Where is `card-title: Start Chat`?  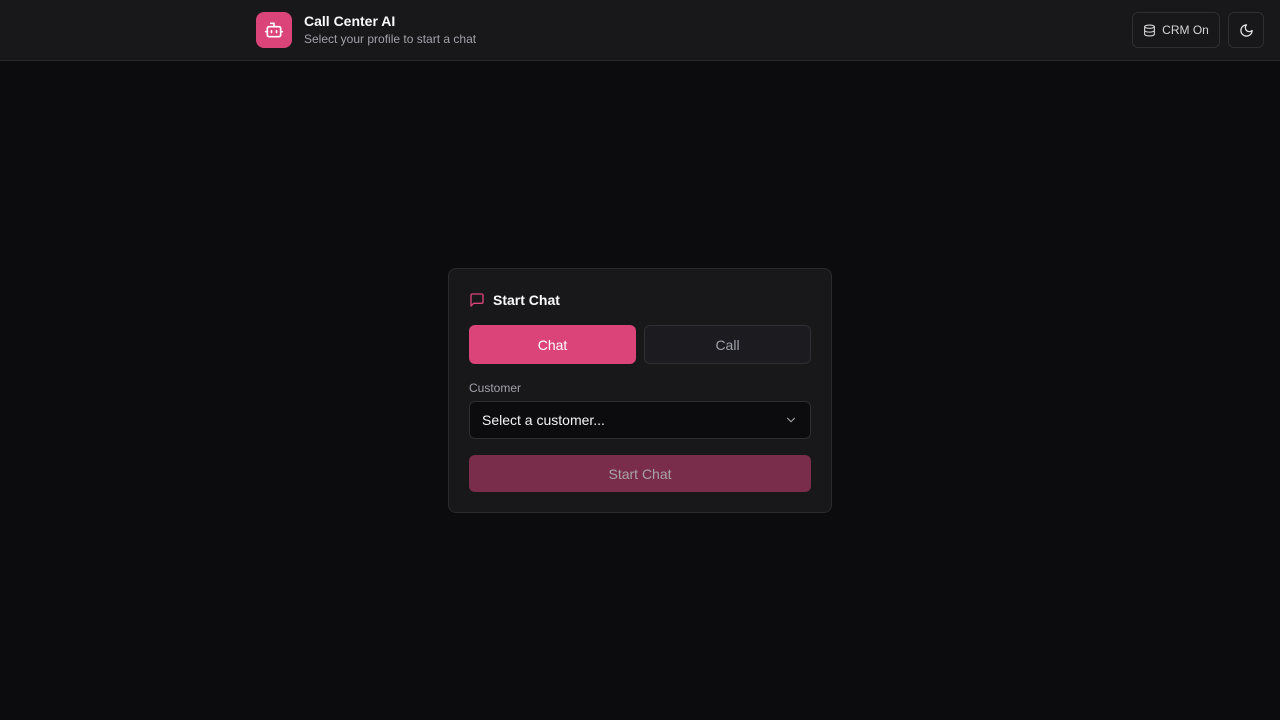 card-title: Start Chat is located at coordinates (514, 300).